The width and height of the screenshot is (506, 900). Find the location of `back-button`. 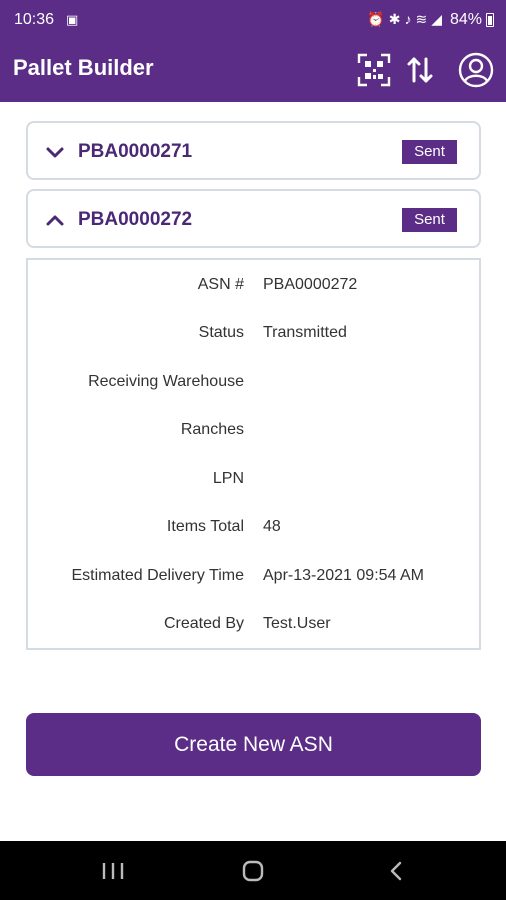

back-button is located at coordinates (396, 871).